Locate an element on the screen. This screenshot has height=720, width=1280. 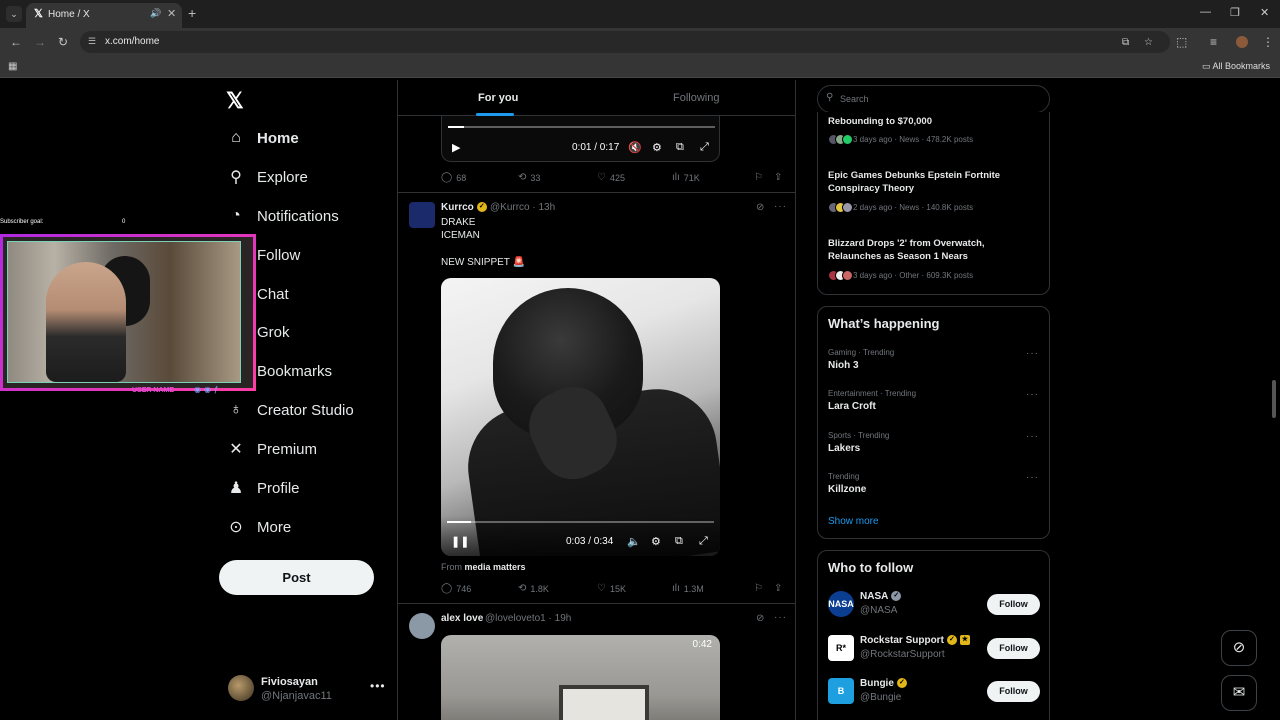
nav-item-premium: ✕ Premium is located at coordinates (271, 449).